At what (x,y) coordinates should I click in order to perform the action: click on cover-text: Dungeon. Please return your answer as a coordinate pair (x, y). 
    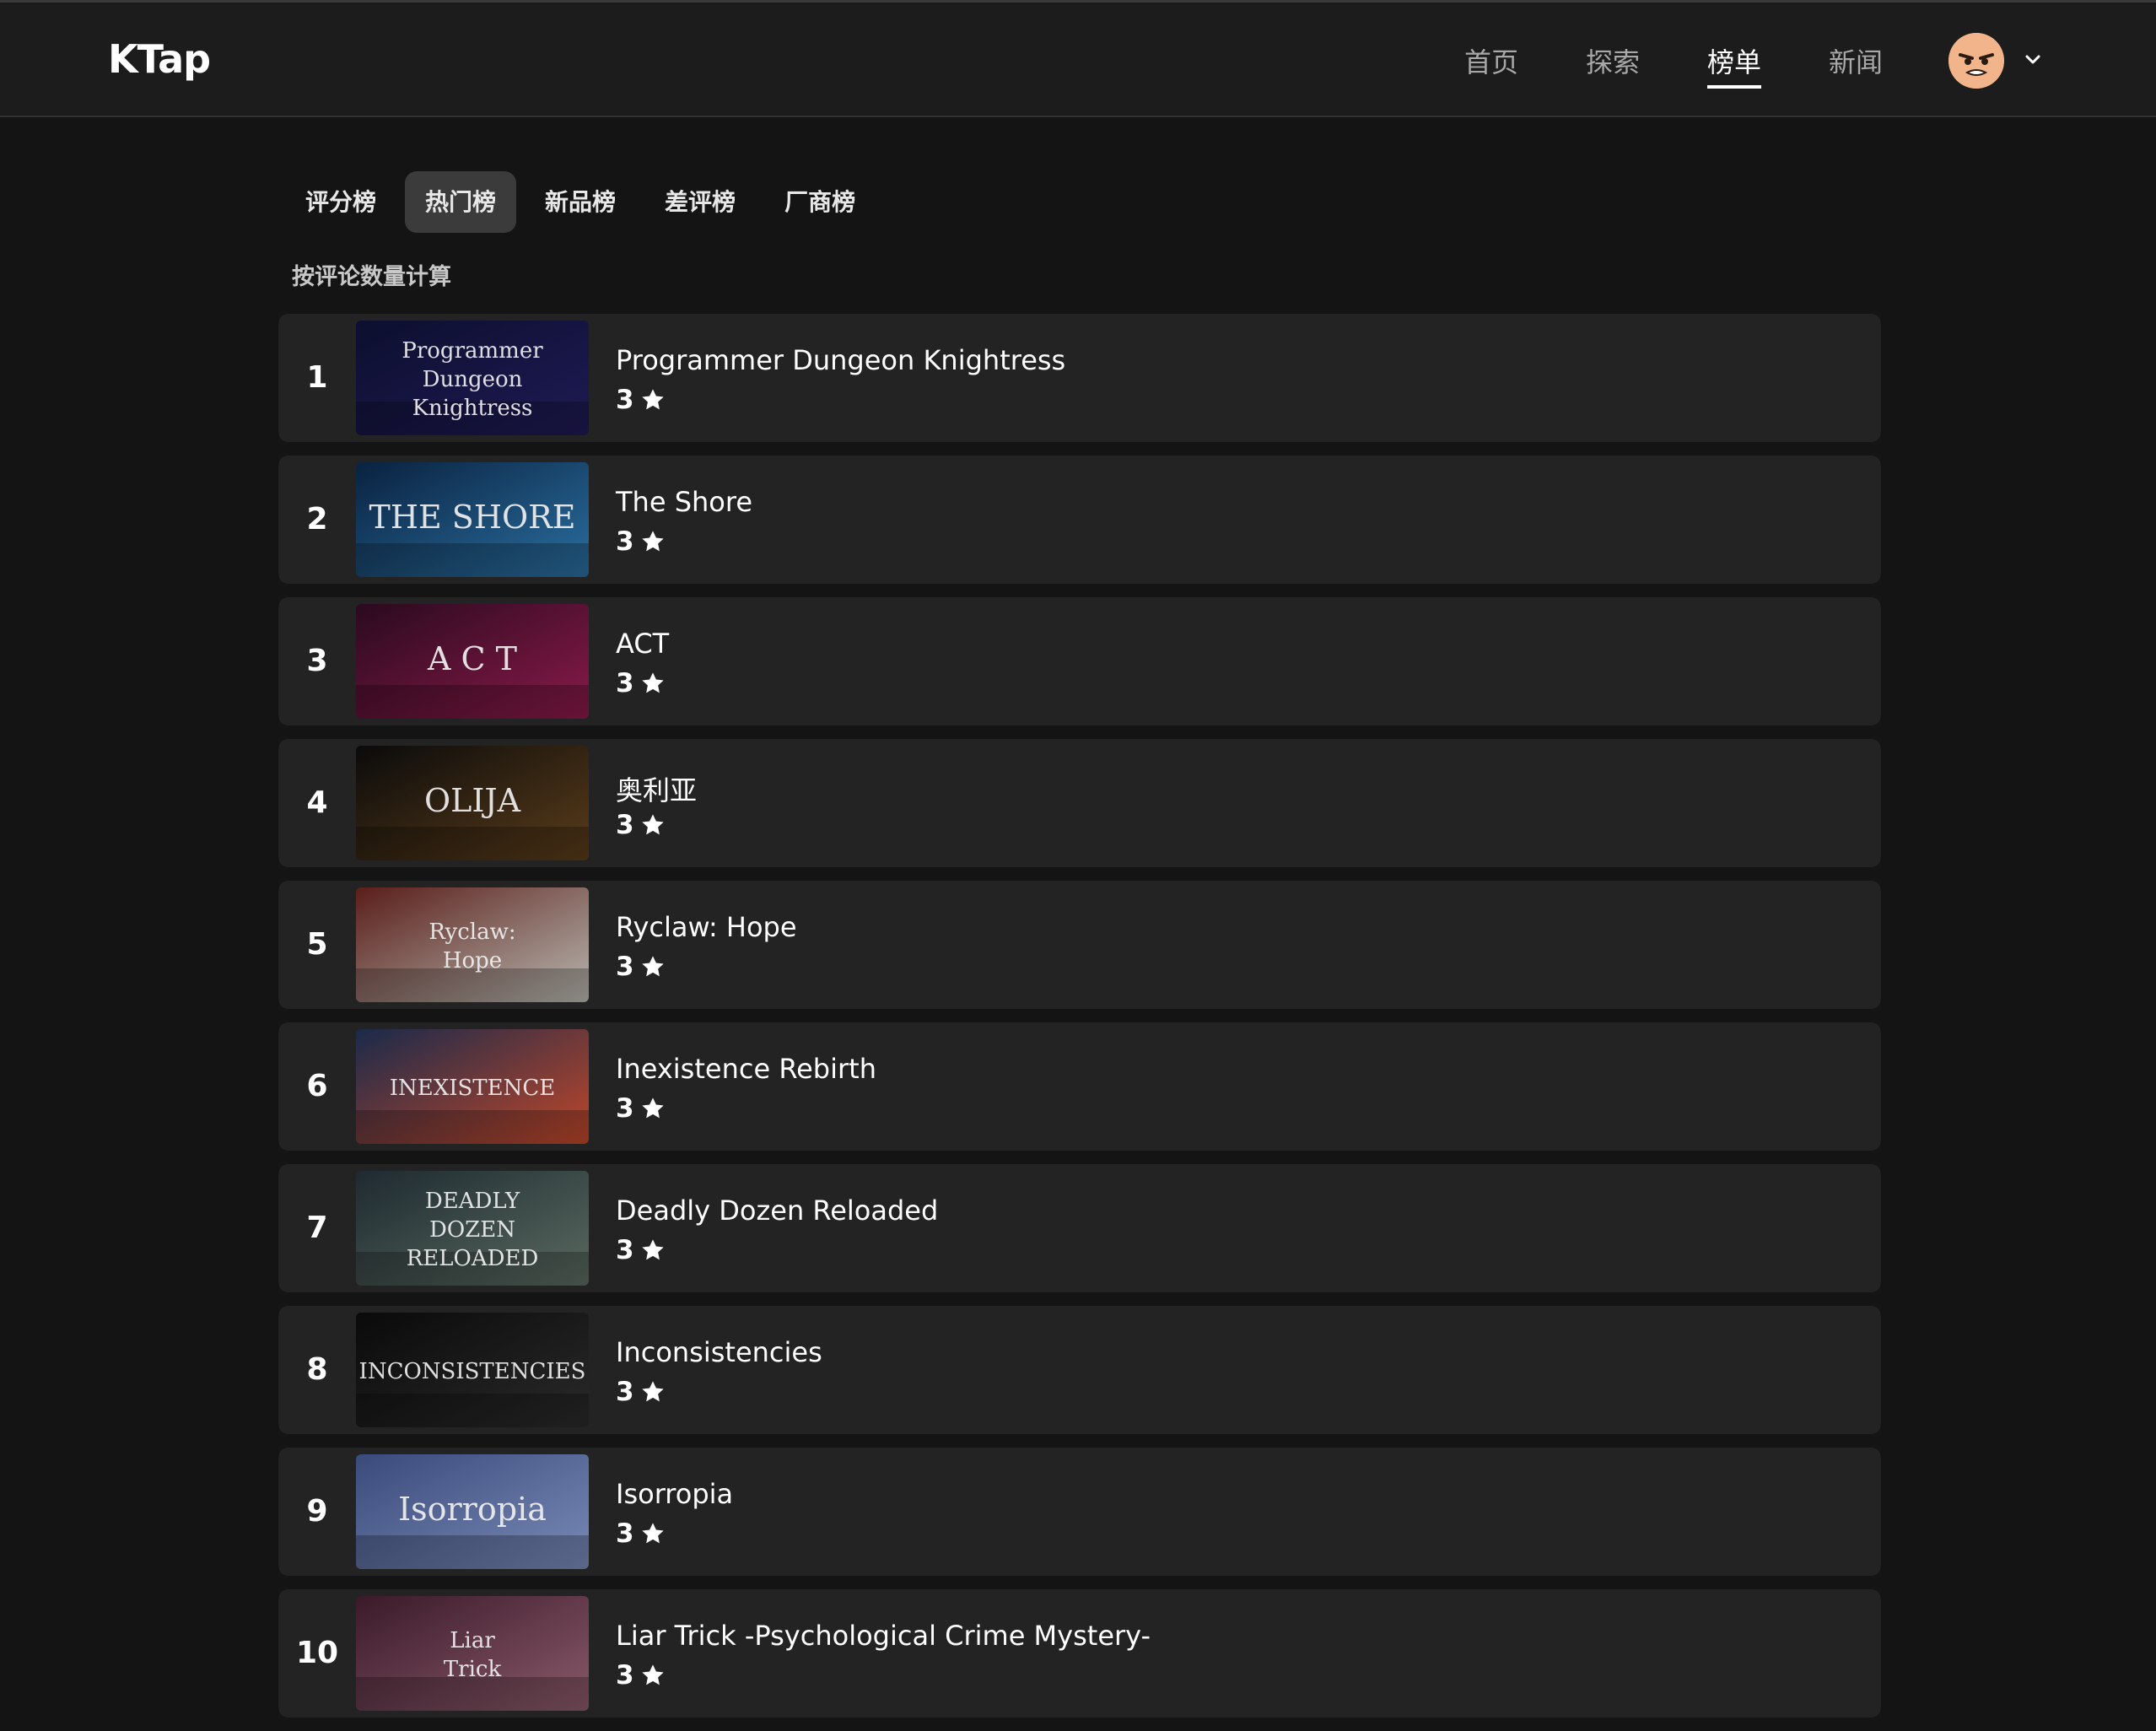
    Looking at the image, I should click on (473, 379).